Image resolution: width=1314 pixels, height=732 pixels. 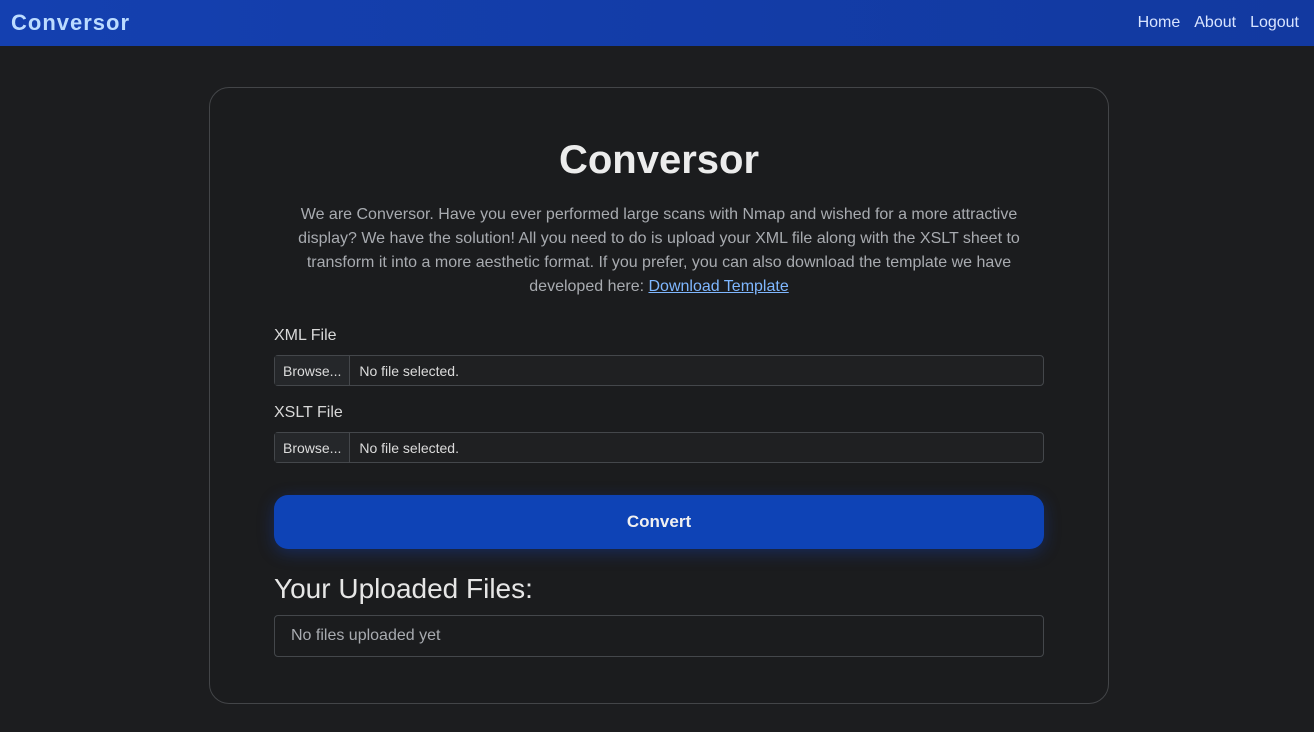 I want to click on xml-file-status: No file selected., so click(x=409, y=370).